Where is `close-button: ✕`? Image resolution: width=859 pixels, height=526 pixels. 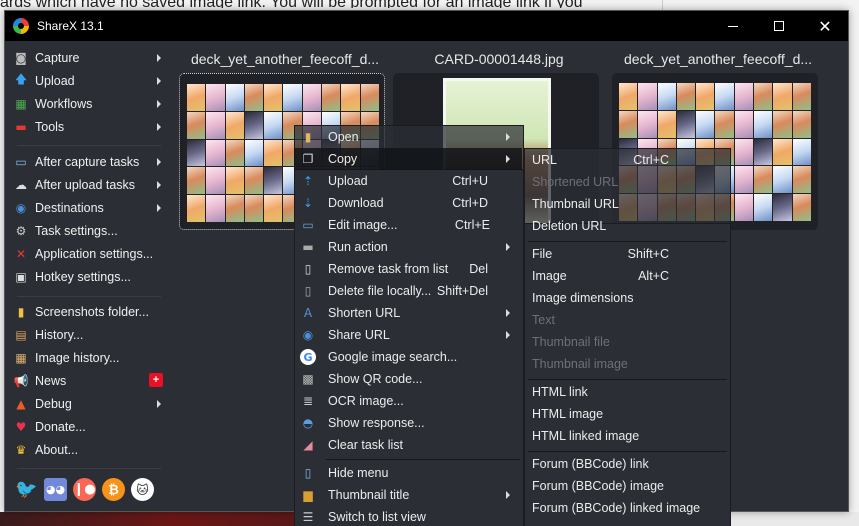 close-button: ✕ is located at coordinates (825, 26).